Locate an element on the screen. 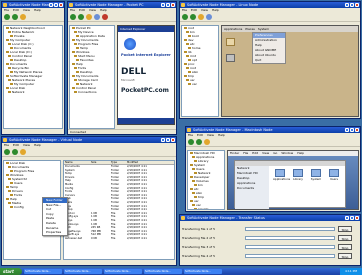  column-header: Type is located at coordinates (118, 162).